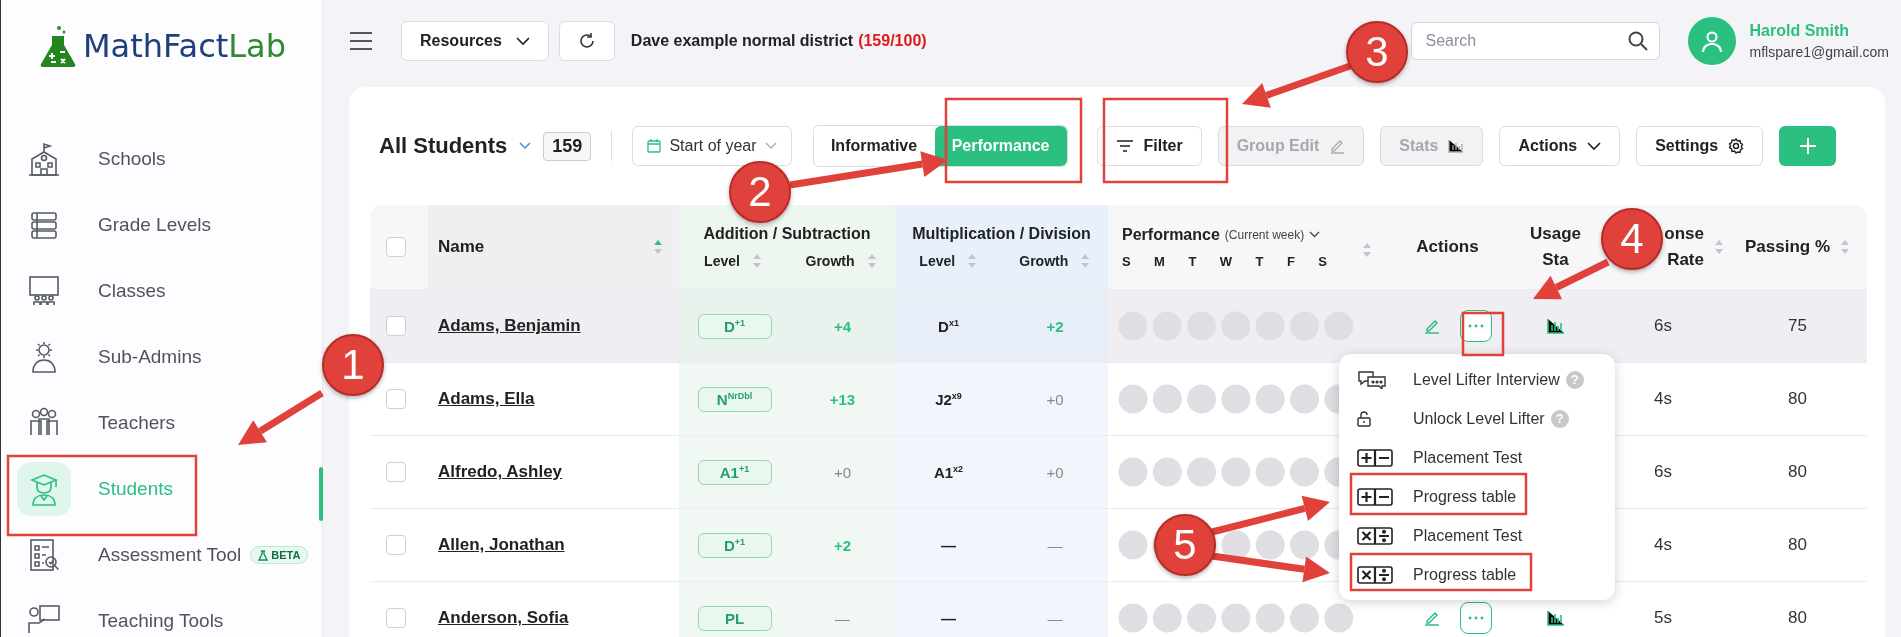 The height and width of the screenshot is (637, 1901). What do you see at coordinates (461, 247) in the screenshot?
I see `column-header: Name` at bounding box center [461, 247].